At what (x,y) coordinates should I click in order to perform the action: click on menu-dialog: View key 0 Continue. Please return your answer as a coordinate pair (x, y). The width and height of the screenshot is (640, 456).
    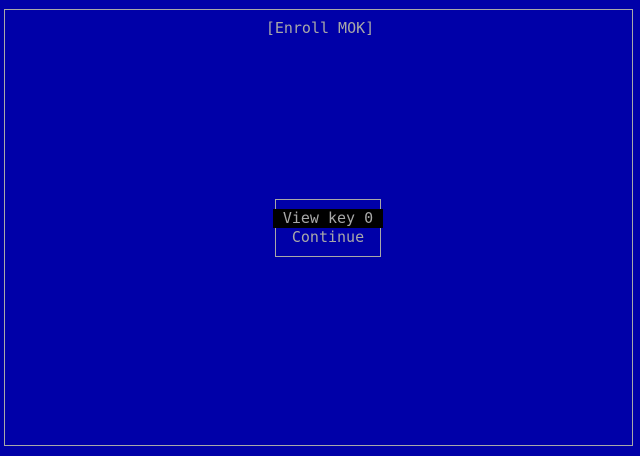
    Looking at the image, I should click on (328, 228).